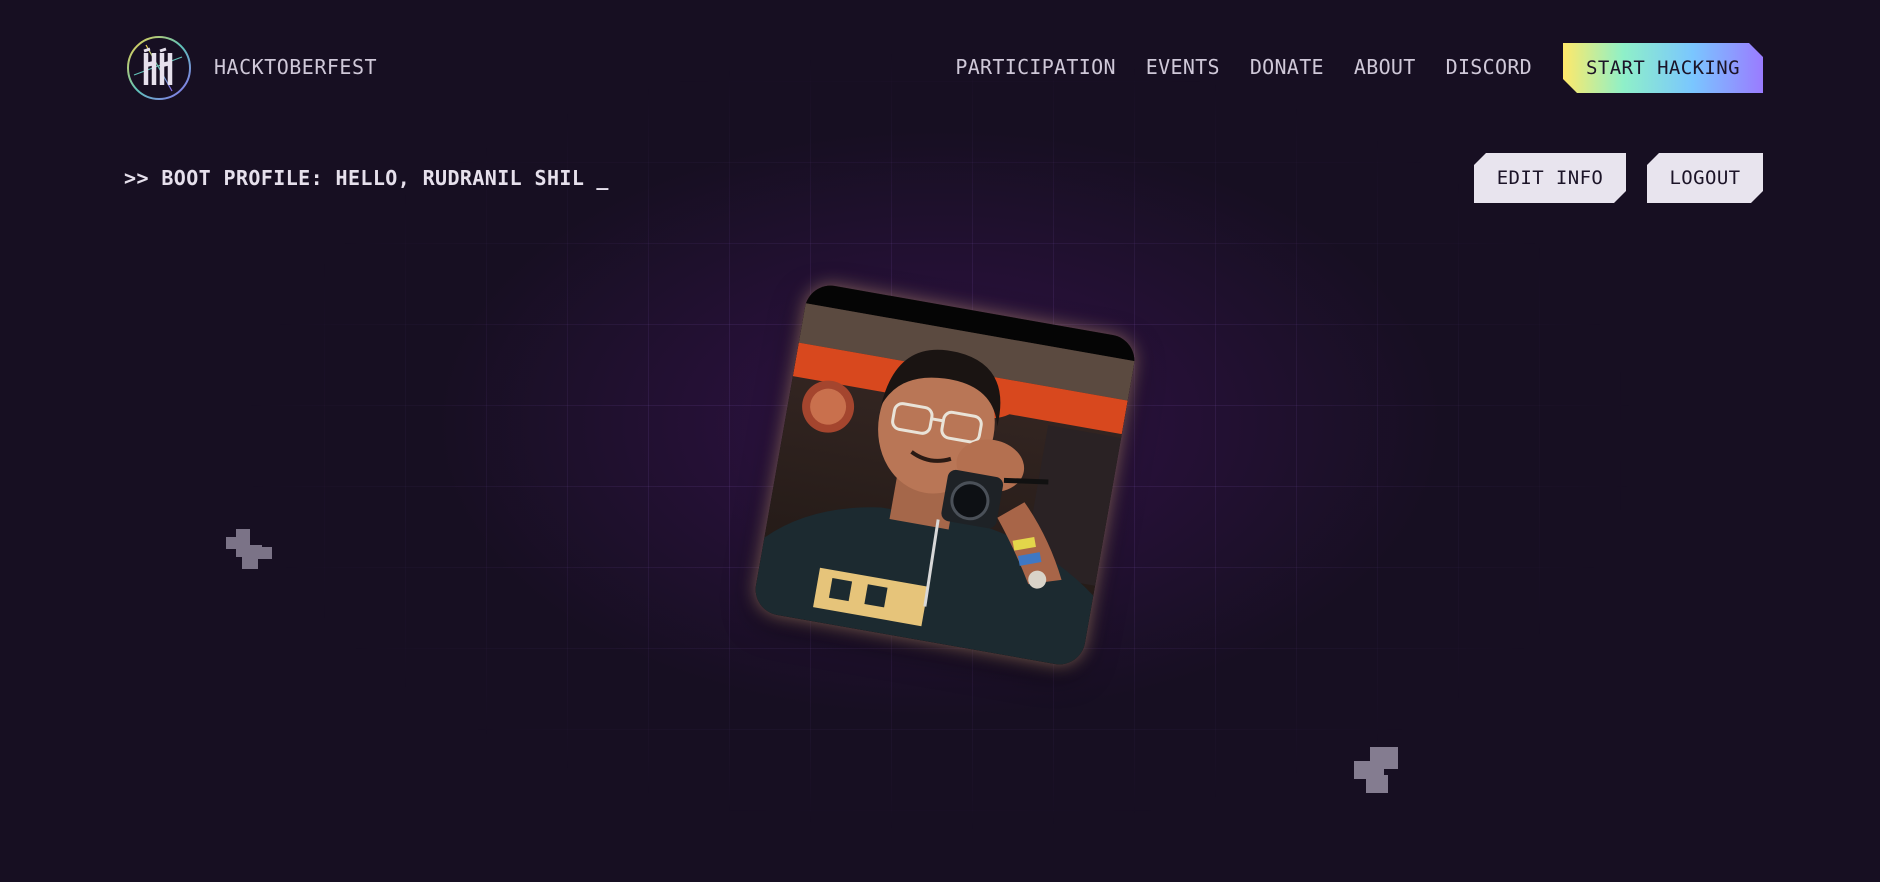 The width and height of the screenshot is (1880, 882). I want to click on pixel-plus-decoration-right, so click(1376, 770).